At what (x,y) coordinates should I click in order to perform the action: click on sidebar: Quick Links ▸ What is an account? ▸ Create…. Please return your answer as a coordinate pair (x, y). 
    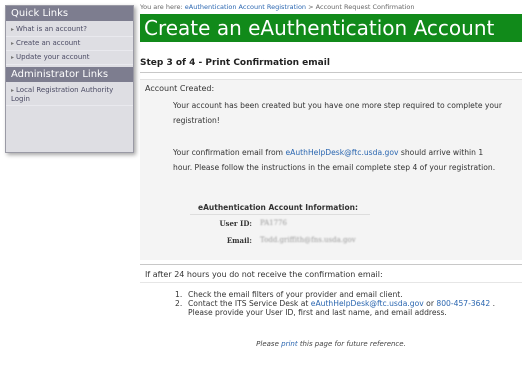
    Looking at the image, I should click on (69, 79).